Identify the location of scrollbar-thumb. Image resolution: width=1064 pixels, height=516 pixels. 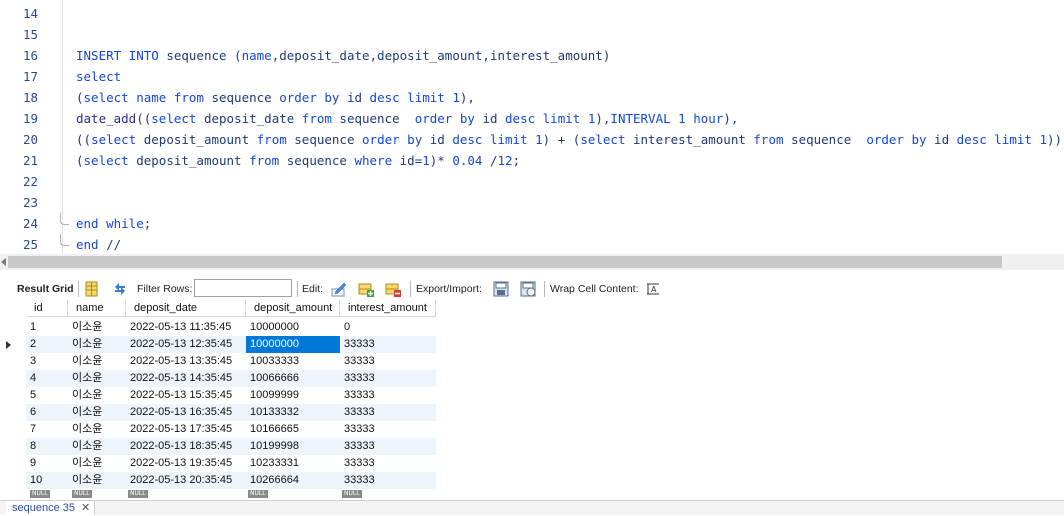
(505, 262).